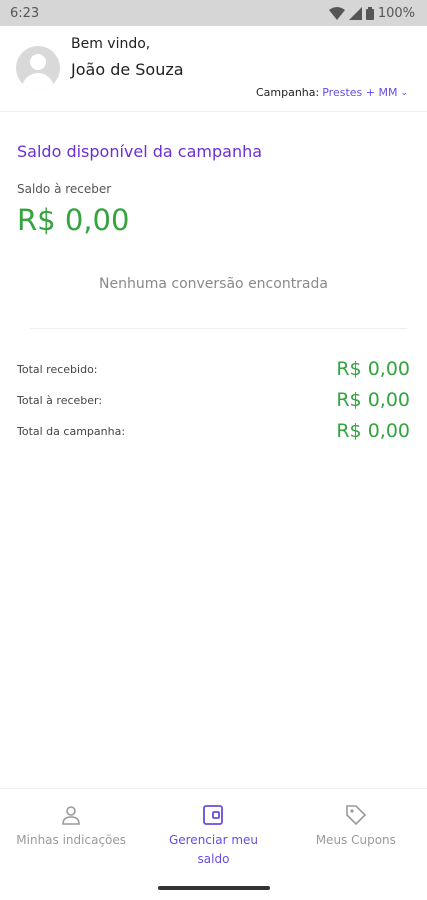  What do you see at coordinates (71, 815) in the screenshot?
I see `person-icon` at bounding box center [71, 815].